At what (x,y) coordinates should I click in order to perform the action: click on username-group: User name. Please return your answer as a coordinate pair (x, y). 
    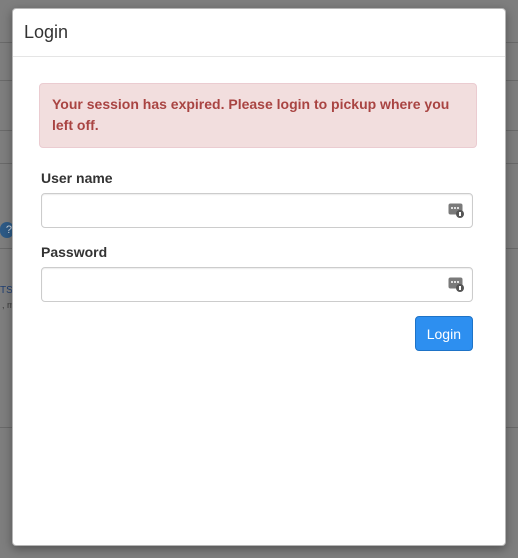
    Looking at the image, I should click on (259, 199).